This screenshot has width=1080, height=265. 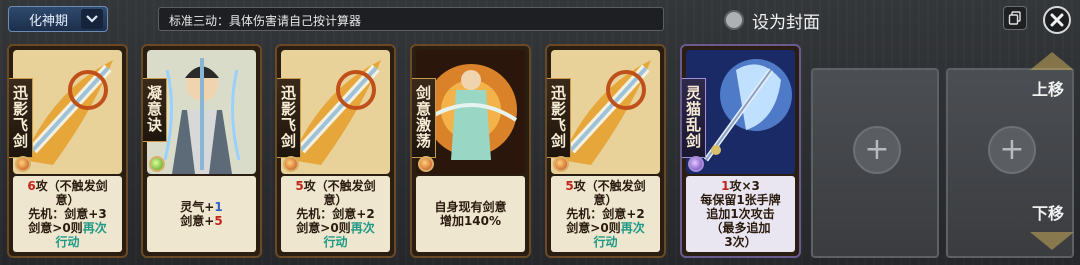 I want to click on card-description-line: 增加140%, so click(x=470, y=221).